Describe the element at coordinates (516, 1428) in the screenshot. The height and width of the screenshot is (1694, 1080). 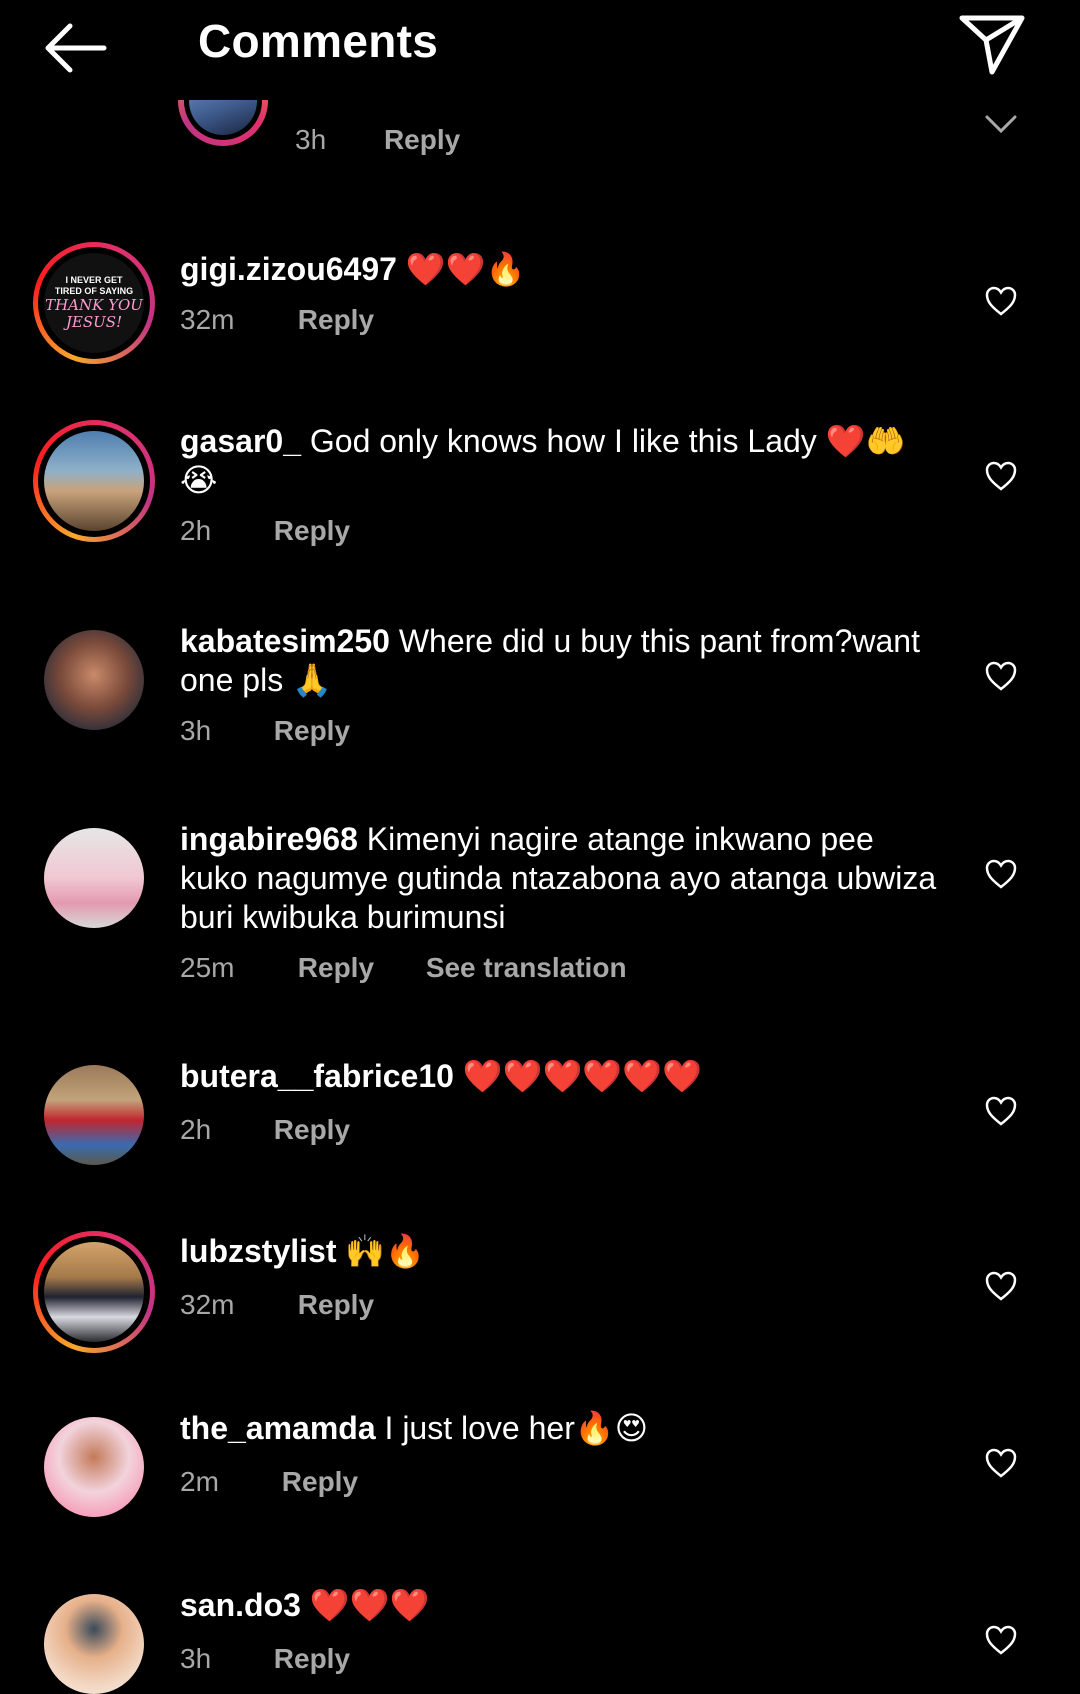
I see `comment-text: I just love her🔥😍` at that location.